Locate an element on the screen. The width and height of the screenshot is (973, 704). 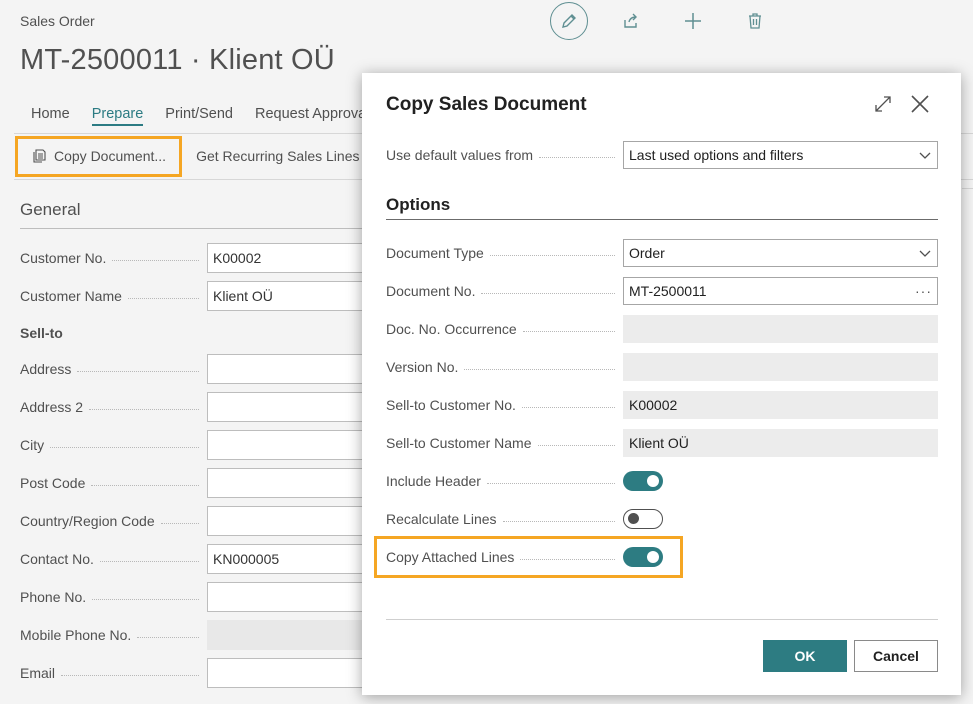
get-recurring-sales-lines-button: Get Recurring Sales Lines is located at coordinates (272, 156).